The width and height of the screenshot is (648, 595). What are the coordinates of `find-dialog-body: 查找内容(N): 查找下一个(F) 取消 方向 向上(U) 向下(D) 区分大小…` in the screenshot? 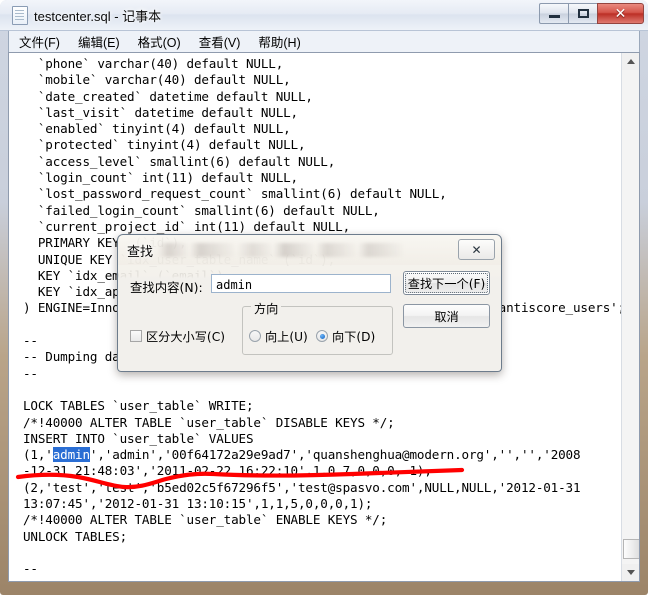 It's located at (309, 318).